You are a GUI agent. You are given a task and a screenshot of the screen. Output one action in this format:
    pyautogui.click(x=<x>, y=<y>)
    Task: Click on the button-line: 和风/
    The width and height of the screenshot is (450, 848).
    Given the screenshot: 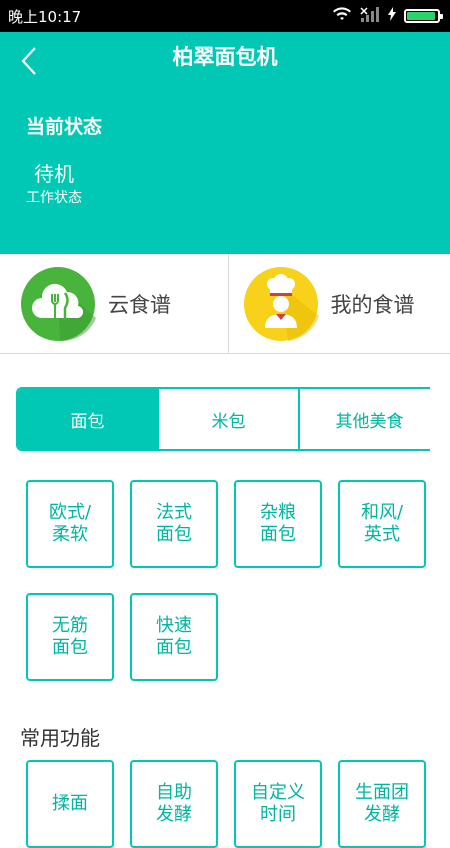 What is the action you would take?
    pyautogui.click(x=382, y=512)
    